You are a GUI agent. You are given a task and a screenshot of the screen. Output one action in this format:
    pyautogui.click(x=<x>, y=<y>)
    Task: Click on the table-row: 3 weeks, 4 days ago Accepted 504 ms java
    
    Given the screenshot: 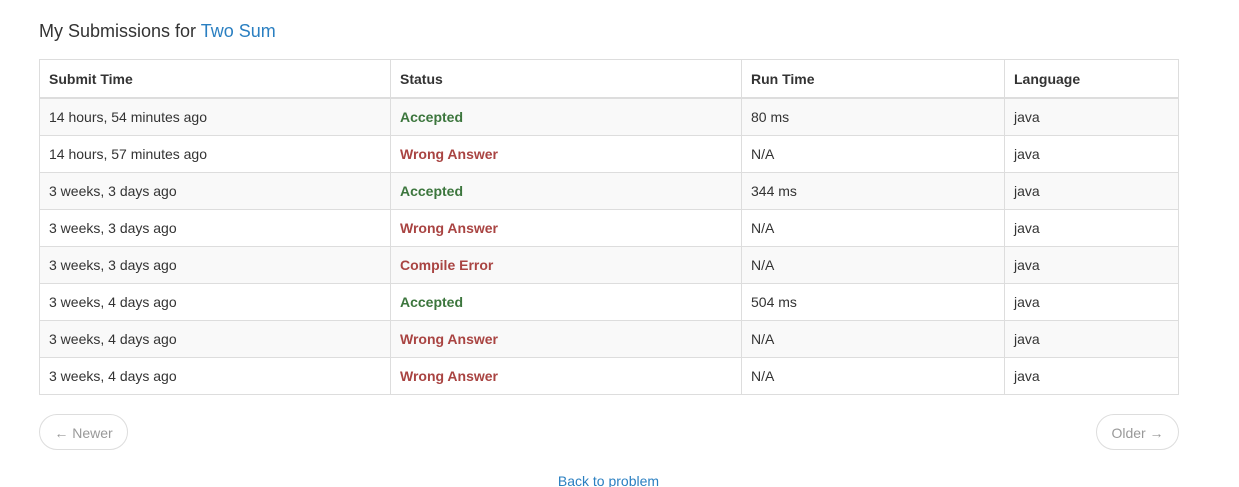 What is the action you would take?
    pyautogui.click(x=609, y=302)
    